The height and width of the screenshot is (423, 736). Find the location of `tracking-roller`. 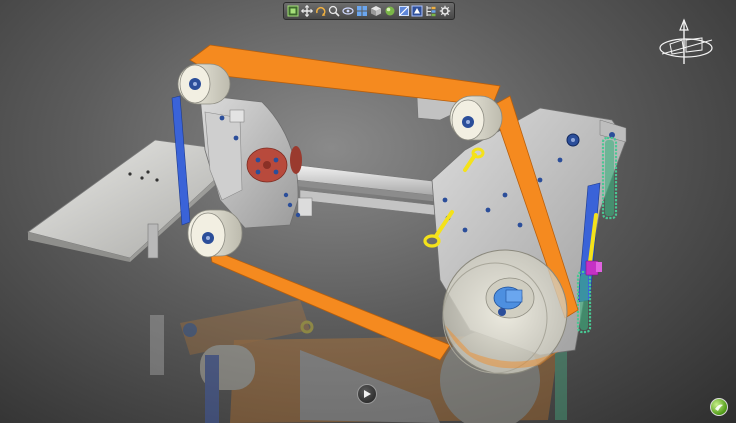

tracking-roller is located at coordinates (476, 118).